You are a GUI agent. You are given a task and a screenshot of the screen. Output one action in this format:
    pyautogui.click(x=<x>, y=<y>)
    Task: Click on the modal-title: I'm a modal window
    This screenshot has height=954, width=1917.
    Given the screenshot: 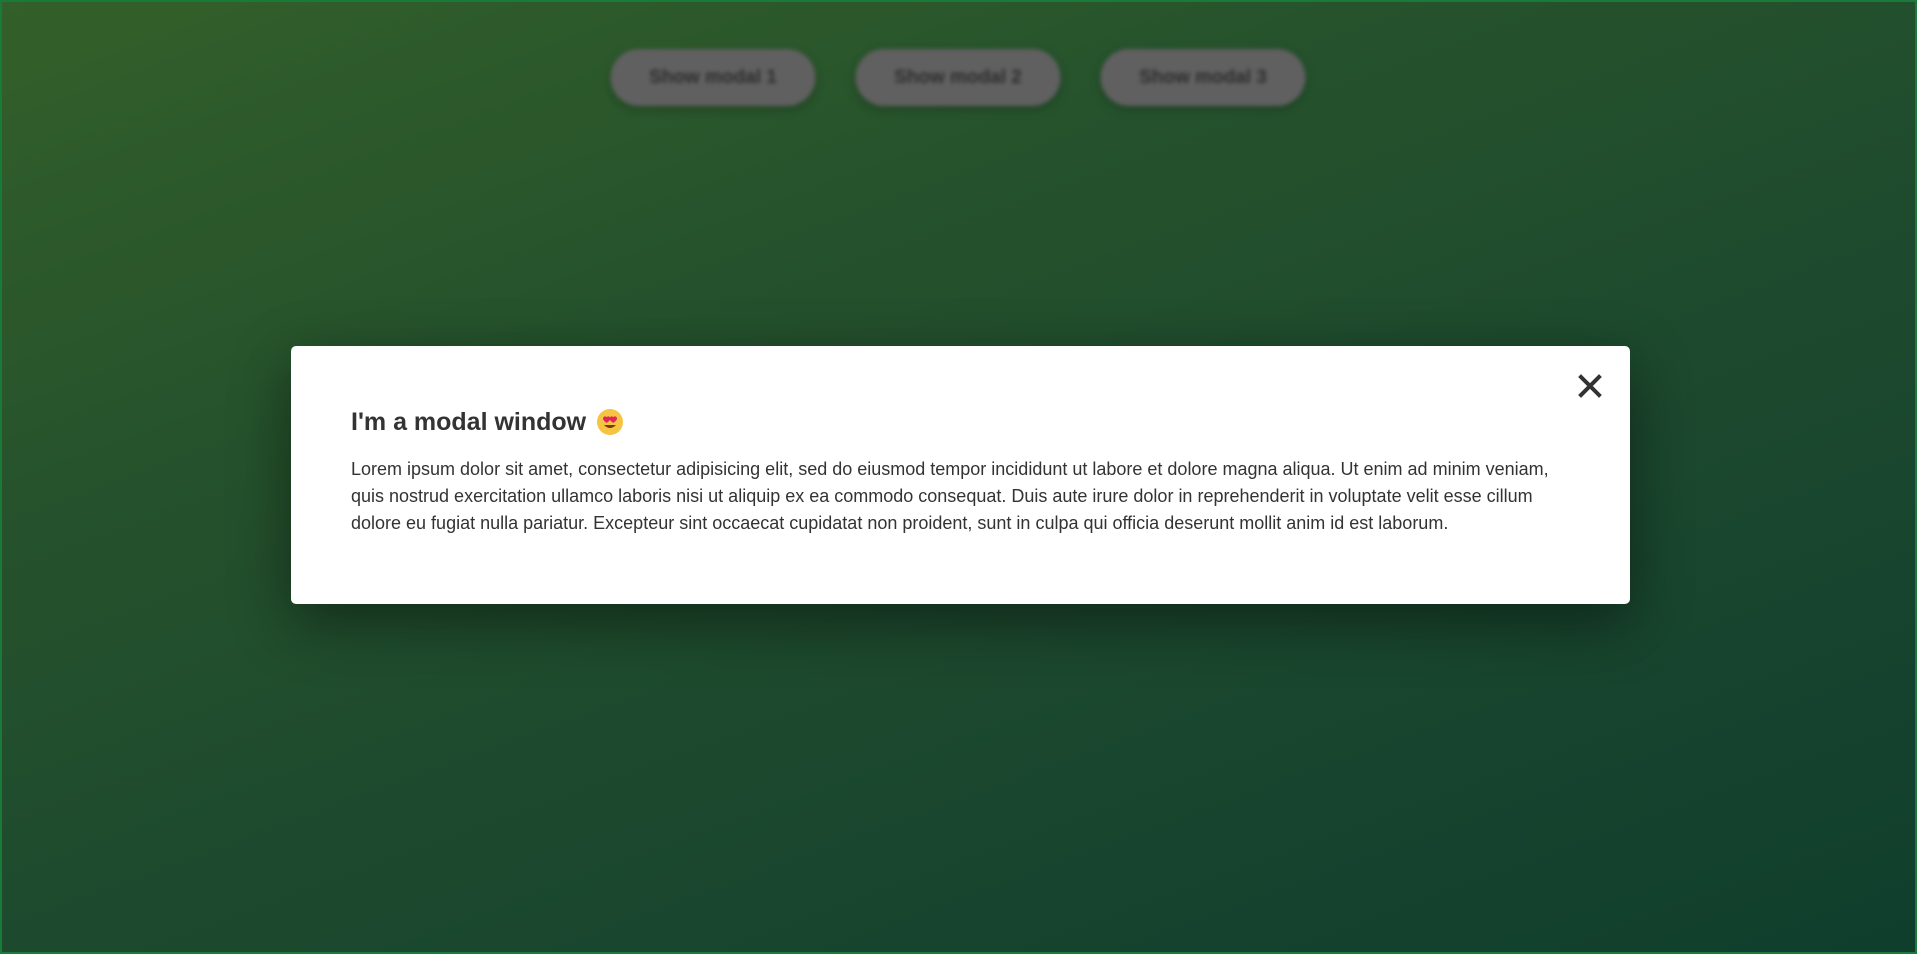 What is the action you would take?
    pyautogui.click(x=960, y=422)
    